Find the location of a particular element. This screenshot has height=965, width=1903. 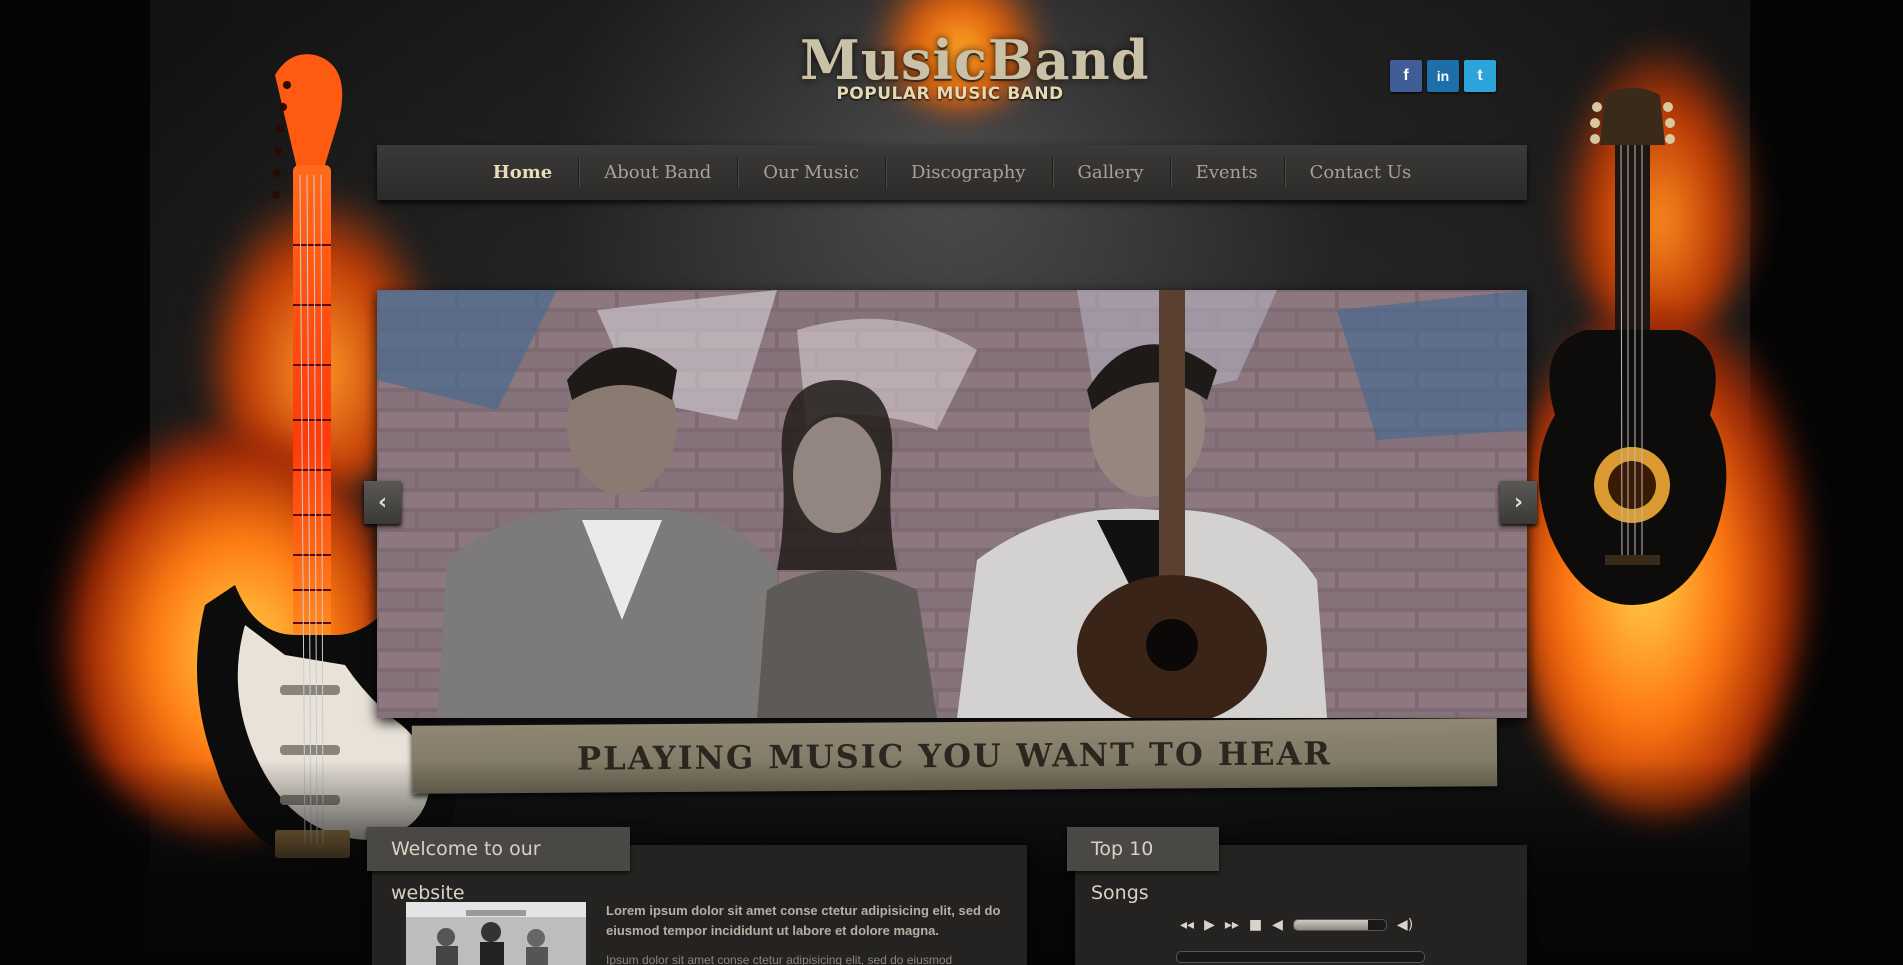

site-logo: MusicBand POPULAR MUSIC BAND is located at coordinates (975, 66).